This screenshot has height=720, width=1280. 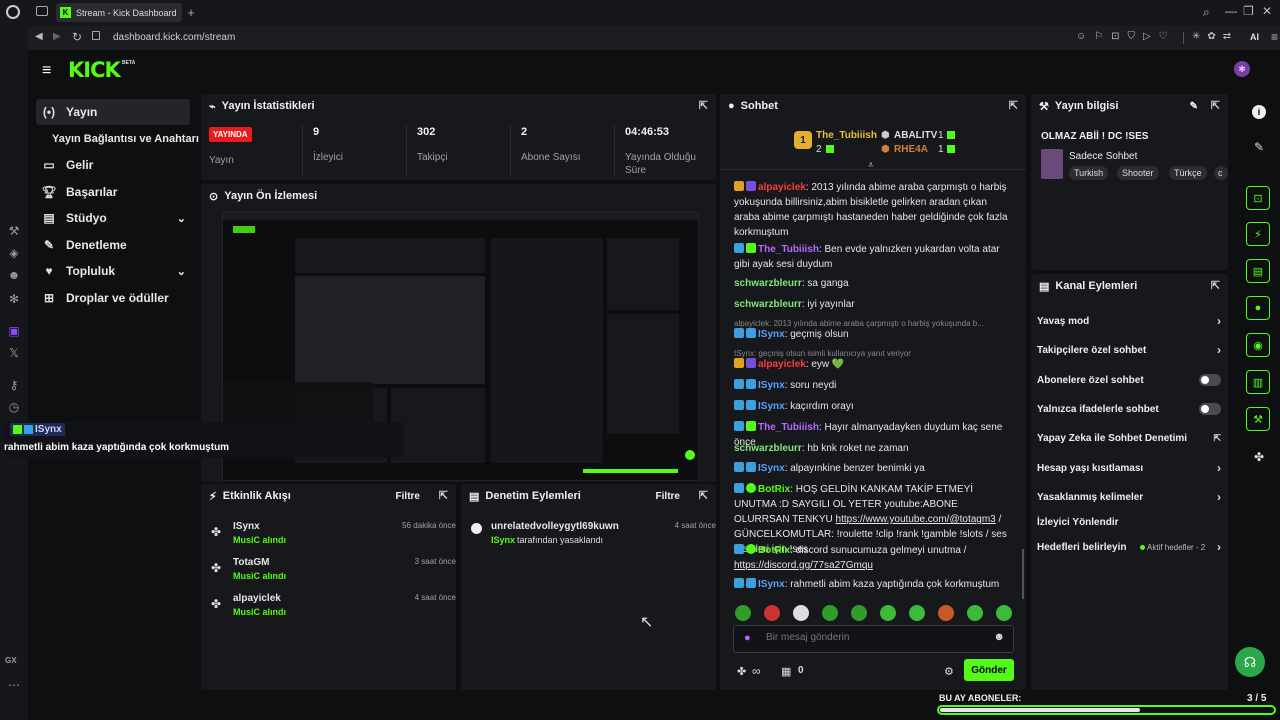 What do you see at coordinates (1231, 11) in the screenshot?
I see `minimize-icon: —` at bounding box center [1231, 11].